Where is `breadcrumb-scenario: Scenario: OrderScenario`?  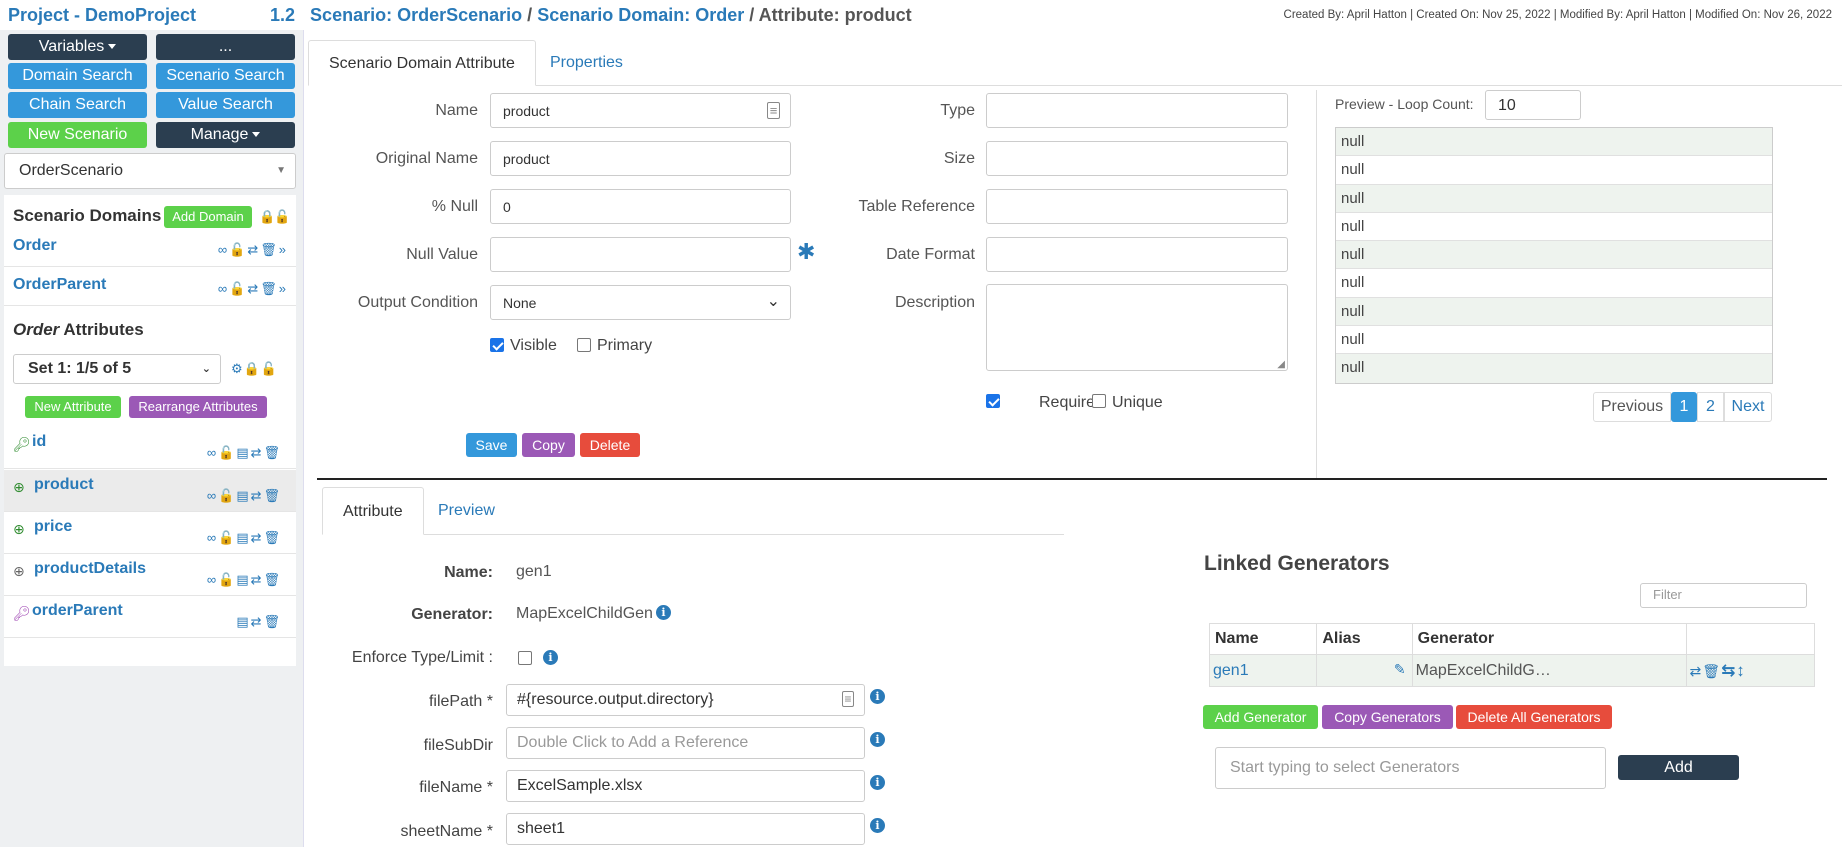
breadcrumb-scenario: Scenario: OrderScenario is located at coordinates (416, 15).